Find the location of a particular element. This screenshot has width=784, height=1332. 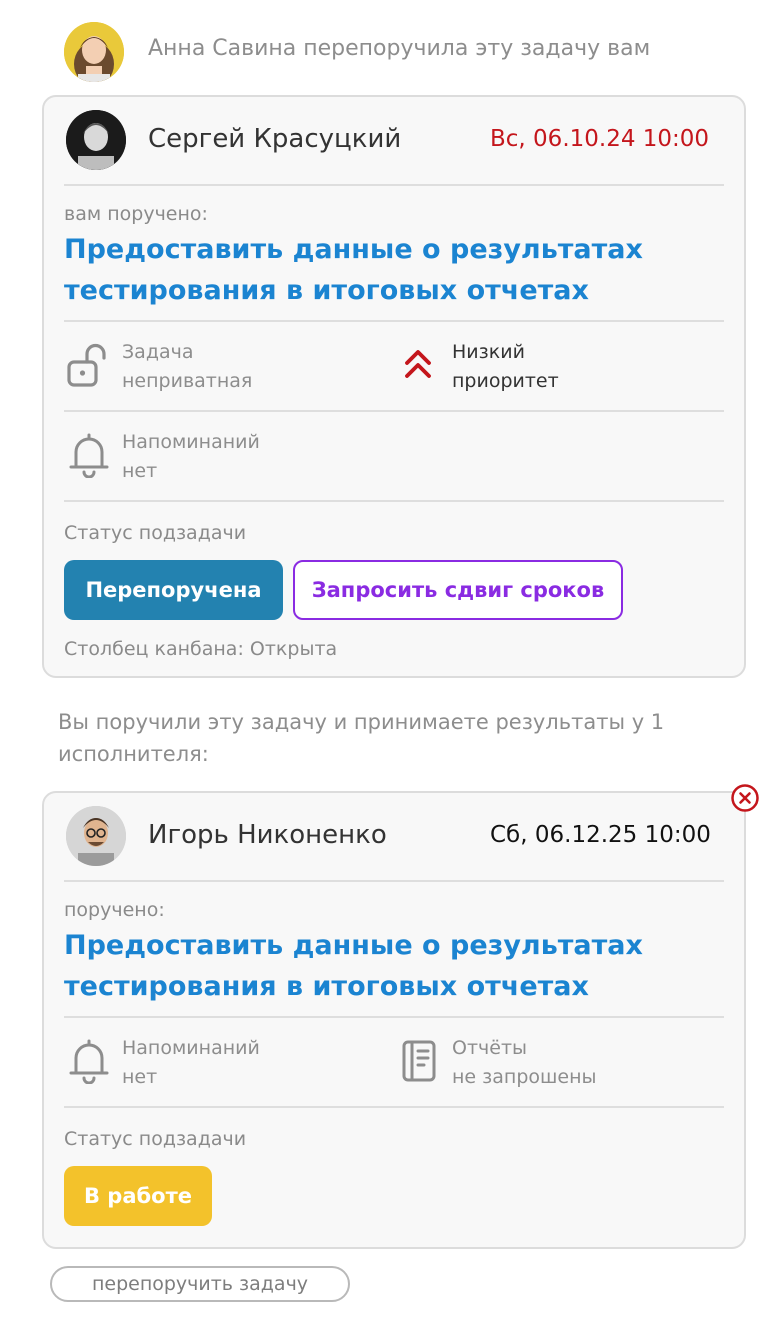

assigner-name: Сергей Красуцкий is located at coordinates (275, 139).